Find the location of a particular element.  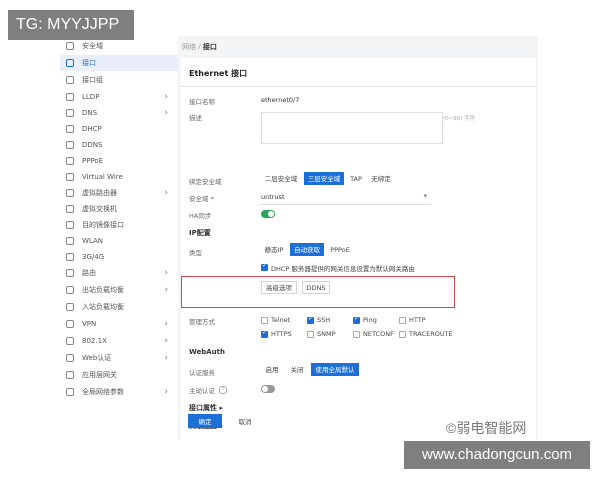

ip-section-title: IP配置 is located at coordinates (200, 233).